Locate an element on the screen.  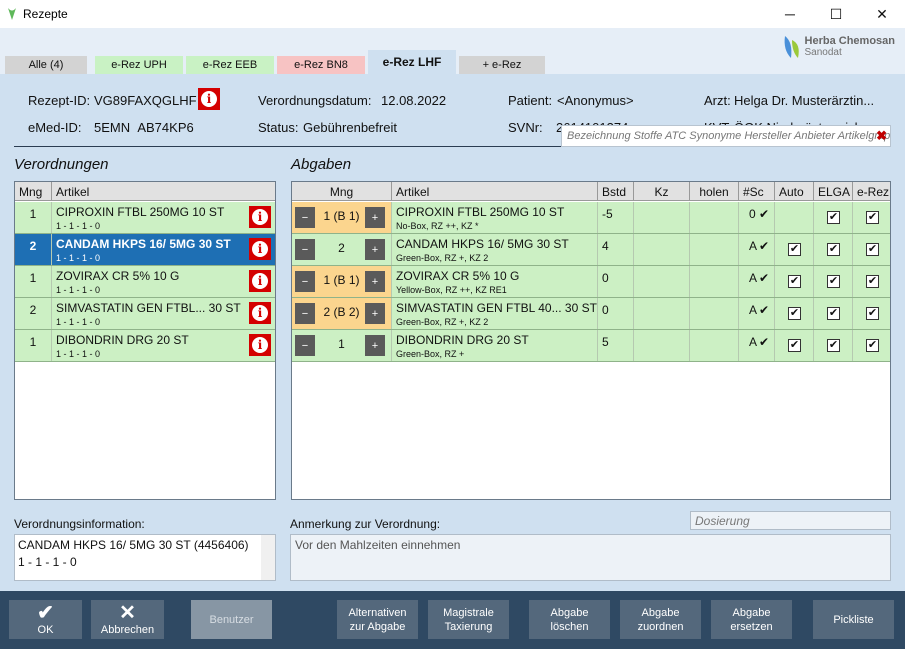
verordnung-row: 1 DIBONDRIN DRG 20 ST 1 - 1 - 1 - 0 i is located at coordinates (145, 346).